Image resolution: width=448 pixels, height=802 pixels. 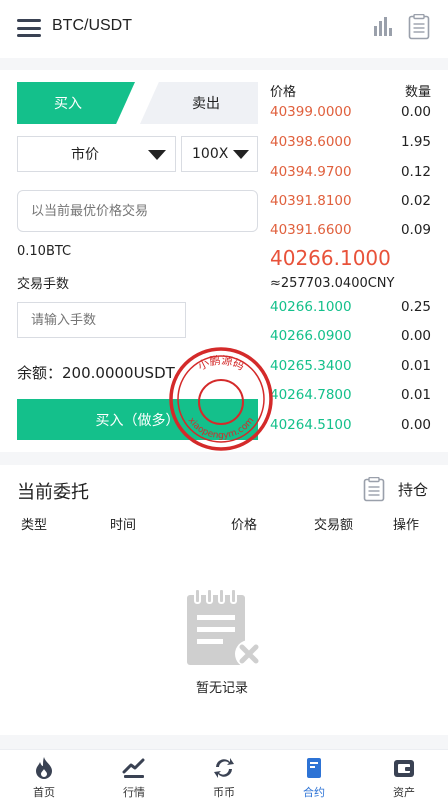 I want to click on ask-row: 40399.0000 0.00, so click(x=350, y=114).